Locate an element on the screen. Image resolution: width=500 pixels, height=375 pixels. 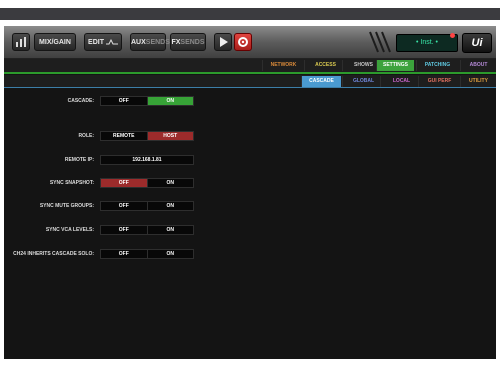
slash-decoration-icon is located at coordinates (380, 42).